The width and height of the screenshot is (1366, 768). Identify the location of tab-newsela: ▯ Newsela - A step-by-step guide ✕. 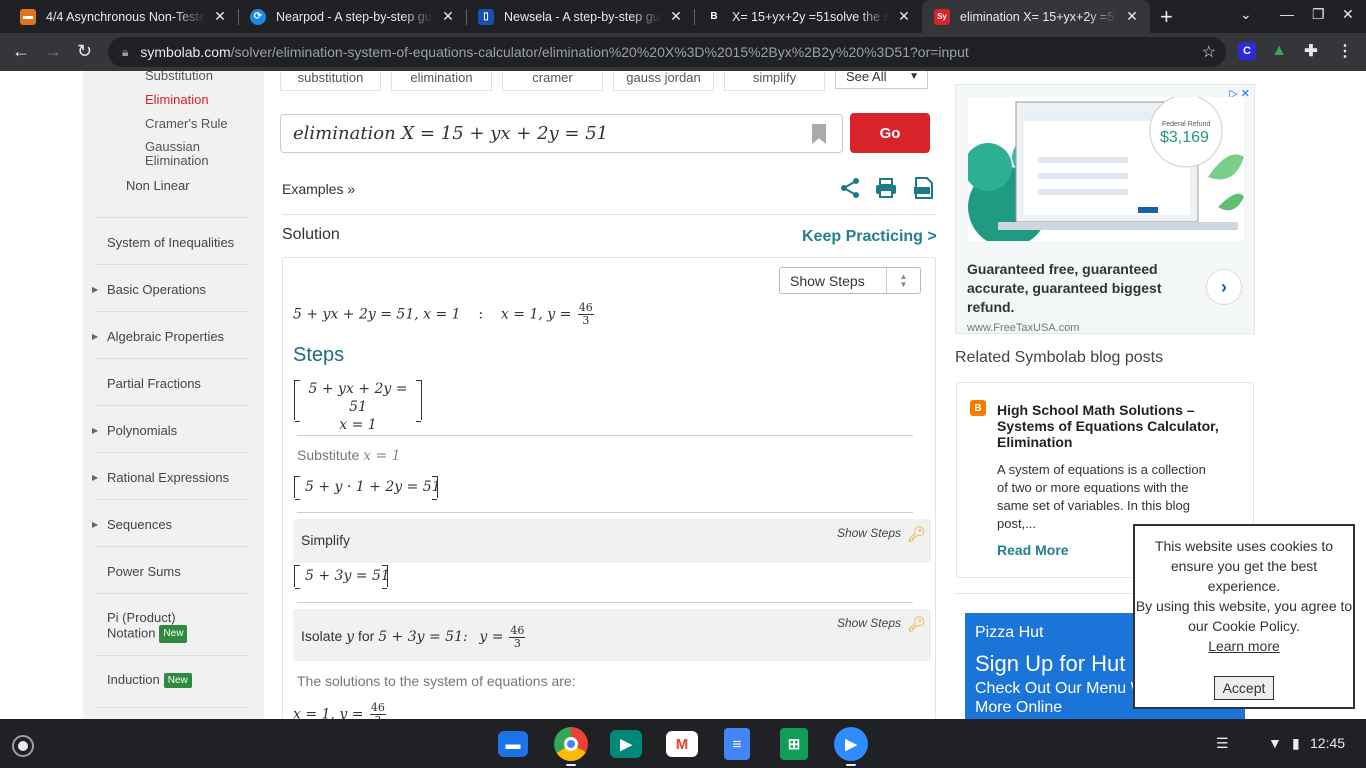
(580, 16).